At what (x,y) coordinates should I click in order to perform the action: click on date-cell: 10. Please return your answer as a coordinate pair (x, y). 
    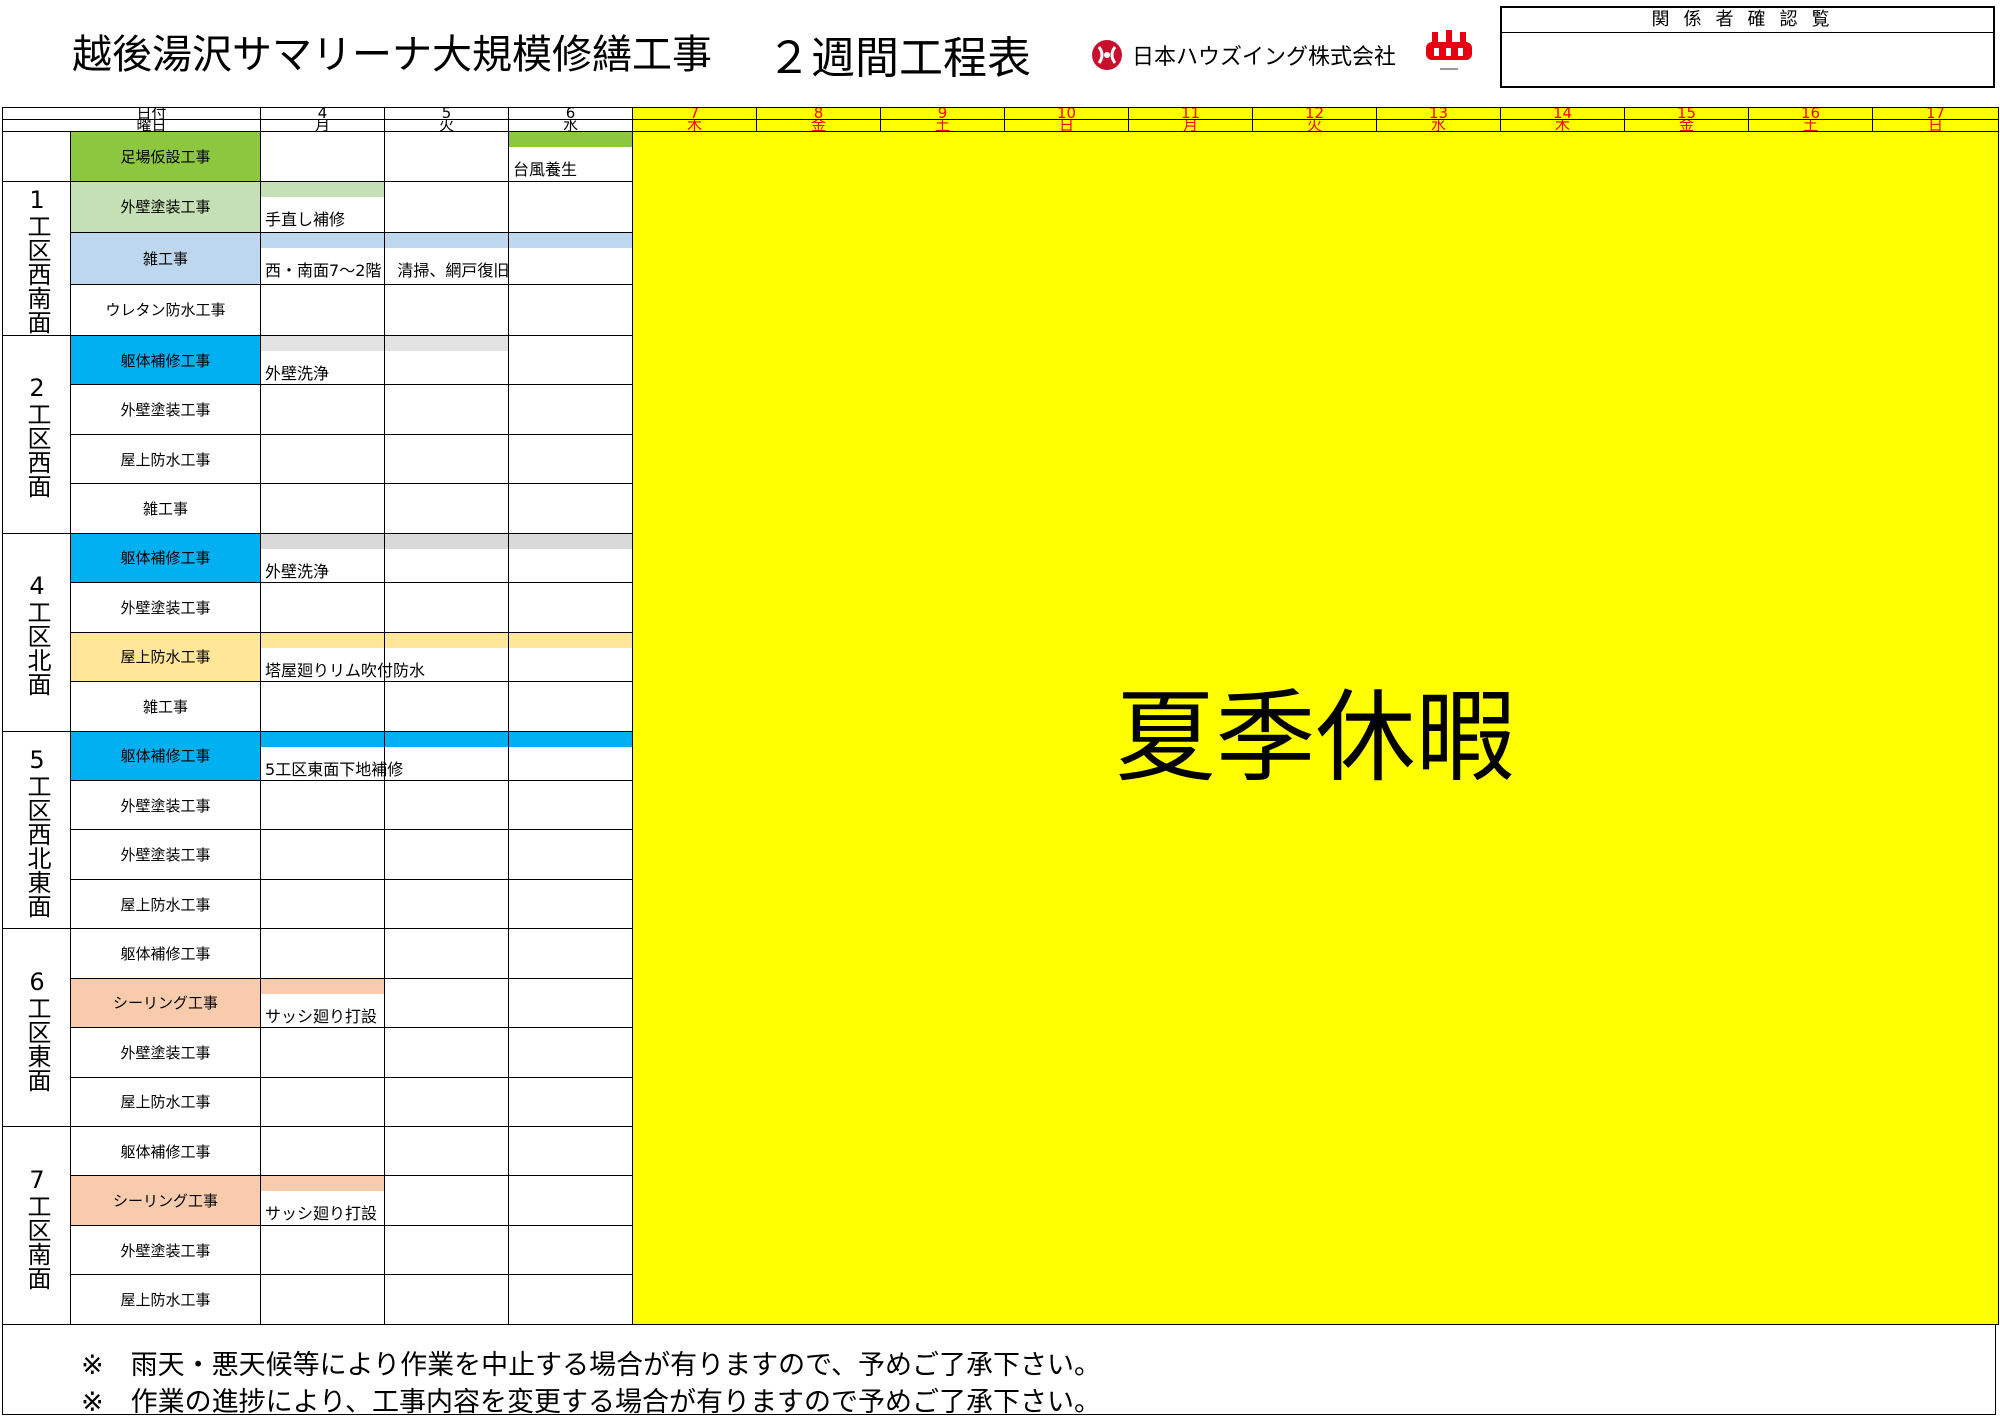
    Looking at the image, I should click on (1067, 113).